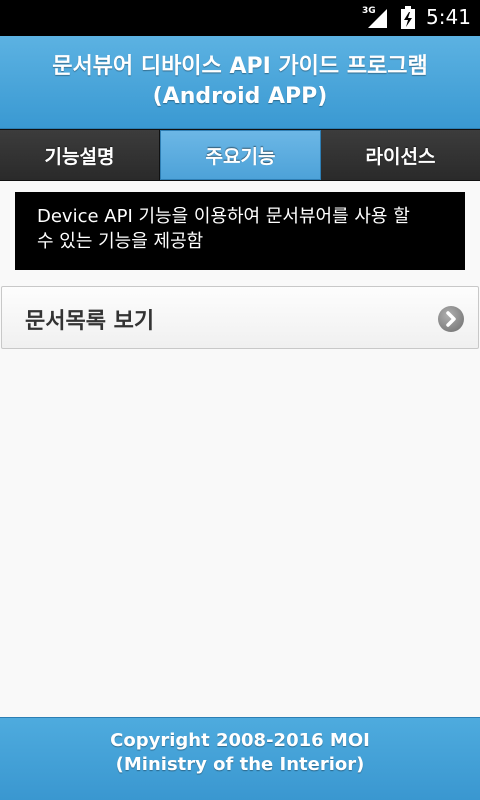  I want to click on description-line-1: Device API 기능을 이용하여 문서뷰어를 사용 할, so click(223, 216).